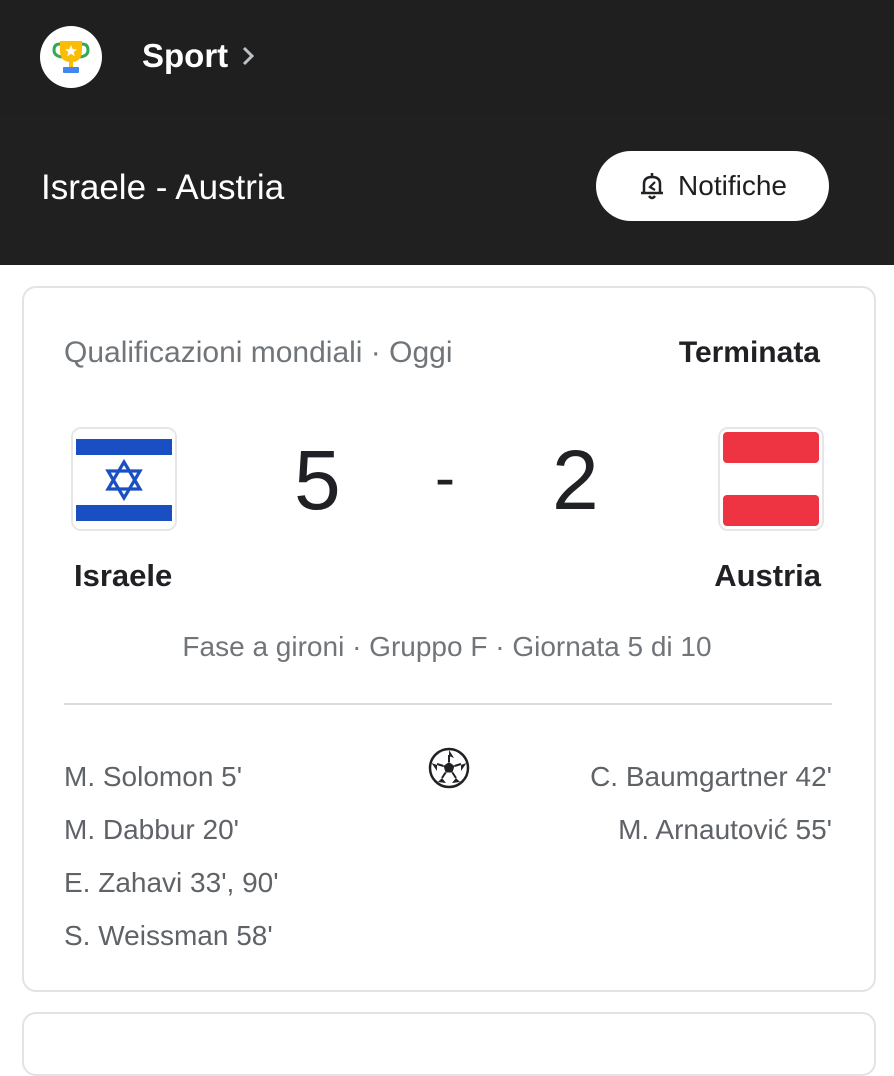 The height and width of the screenshot is (1076, 894). I want to click on israel-flag-icon, so click(124, 479).